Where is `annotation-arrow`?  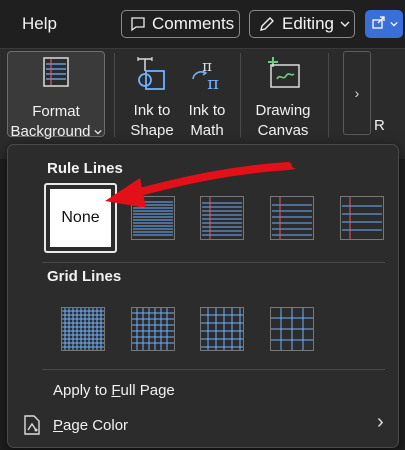
annotation-arrow is located at coordinates (200, 185).